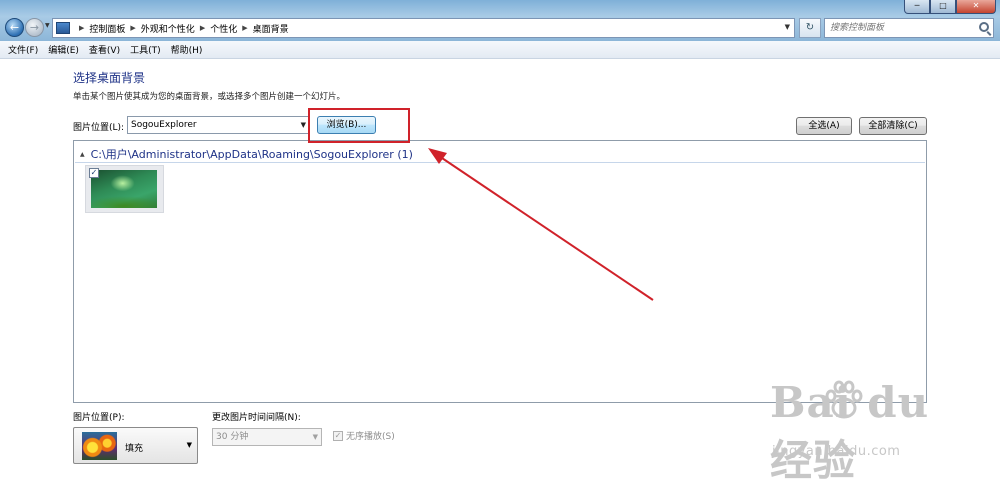 The width and height of the screenshot is (1000, 490). I want to click on picture-location-select: SogouExplorer ▼, so click(218, 125).